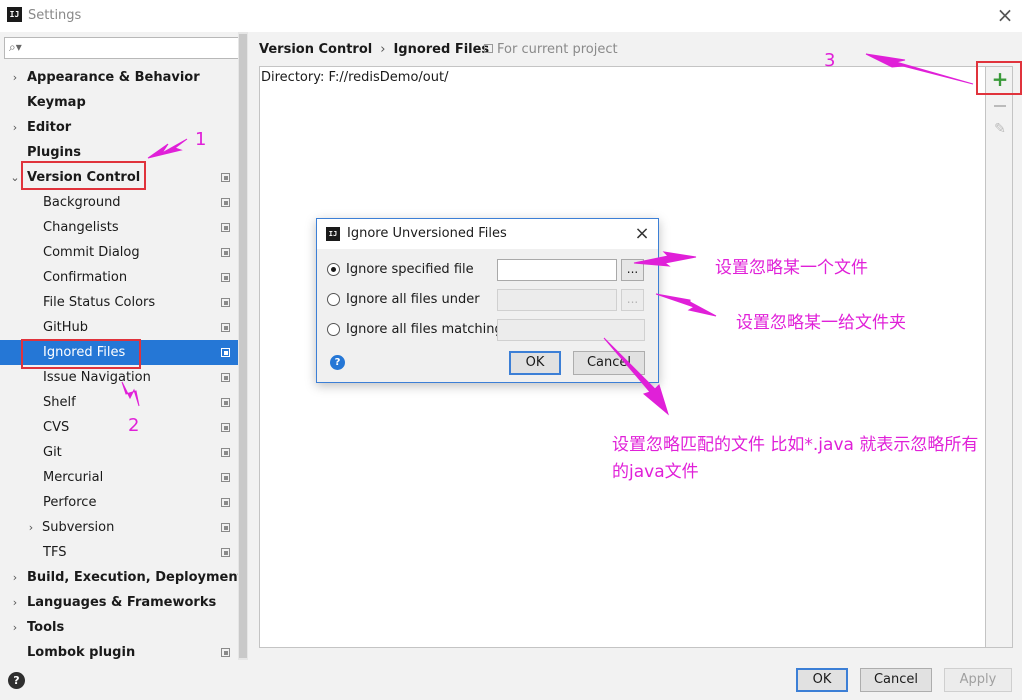  I want to click on apply-button: Apply, so click(978, 680).